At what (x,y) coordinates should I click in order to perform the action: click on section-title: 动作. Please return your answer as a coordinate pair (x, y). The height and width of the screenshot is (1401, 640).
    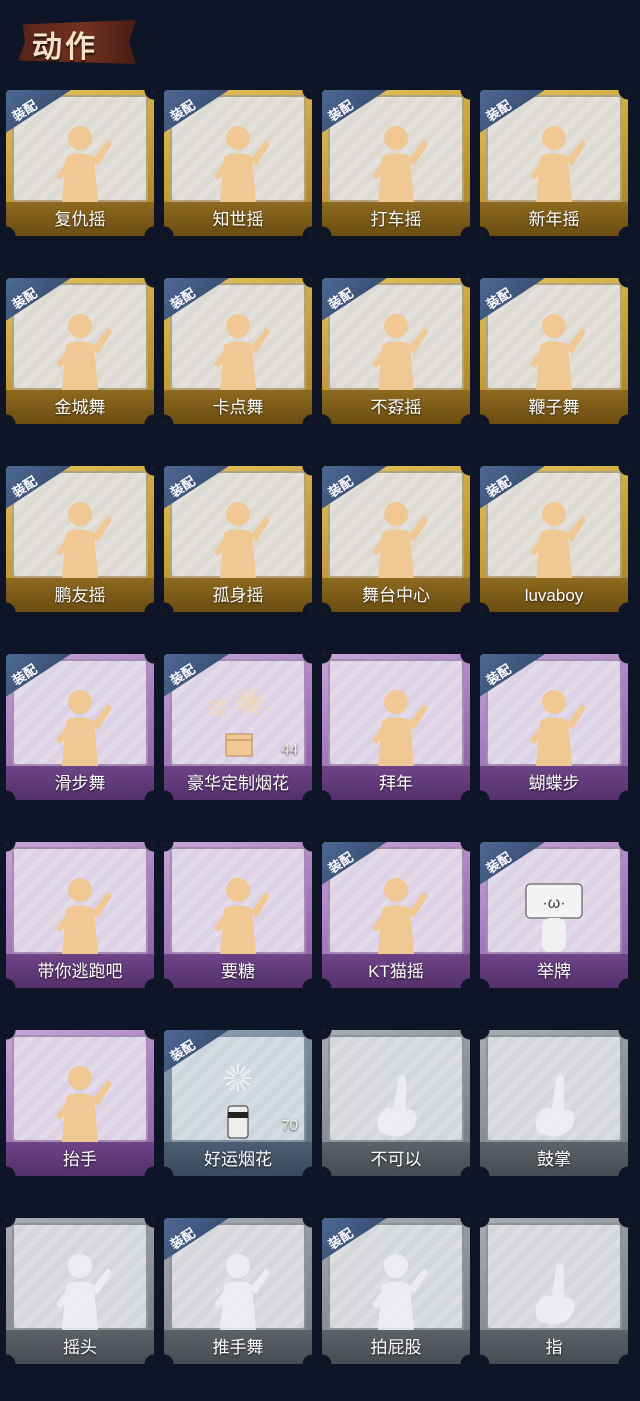
    Looking at the image, I should click on (65, 47).